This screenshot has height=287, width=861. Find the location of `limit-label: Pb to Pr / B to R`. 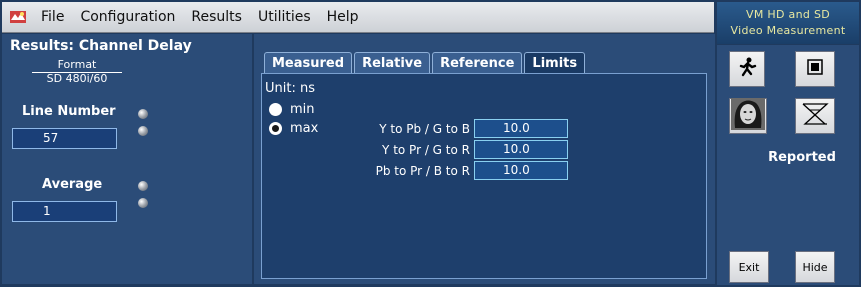

limit-label: Pb to Pr / B to R is located at coordinates (422, 170).